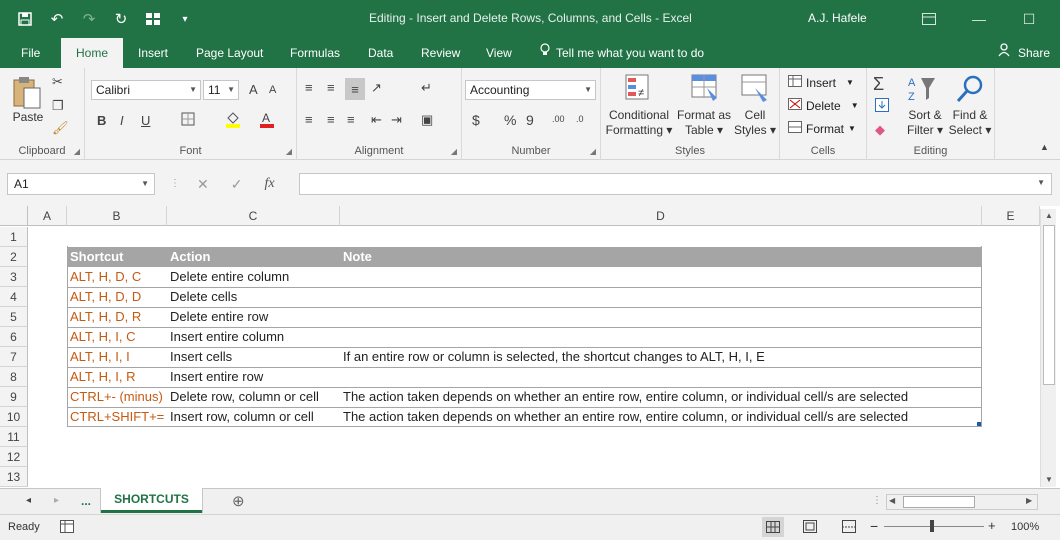  What do you see at coordinates (877, 500) in the screenshot?
I see `tab-split-handle: ⋮` at bounding box center [877, 500].